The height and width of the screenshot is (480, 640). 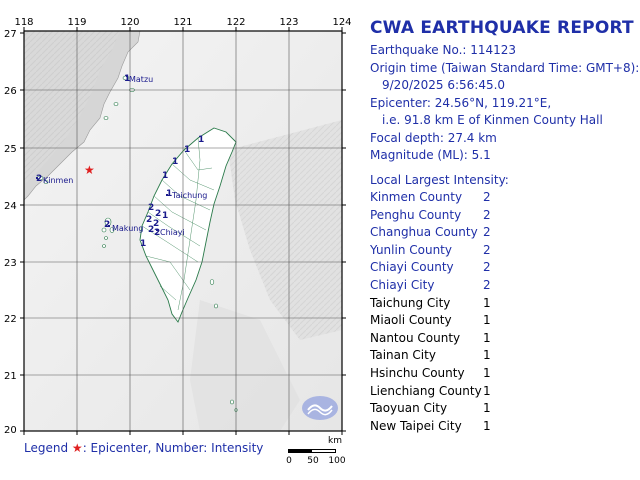 I want to click on intensity-region: Miaoli County, so click(x=411, y=320).